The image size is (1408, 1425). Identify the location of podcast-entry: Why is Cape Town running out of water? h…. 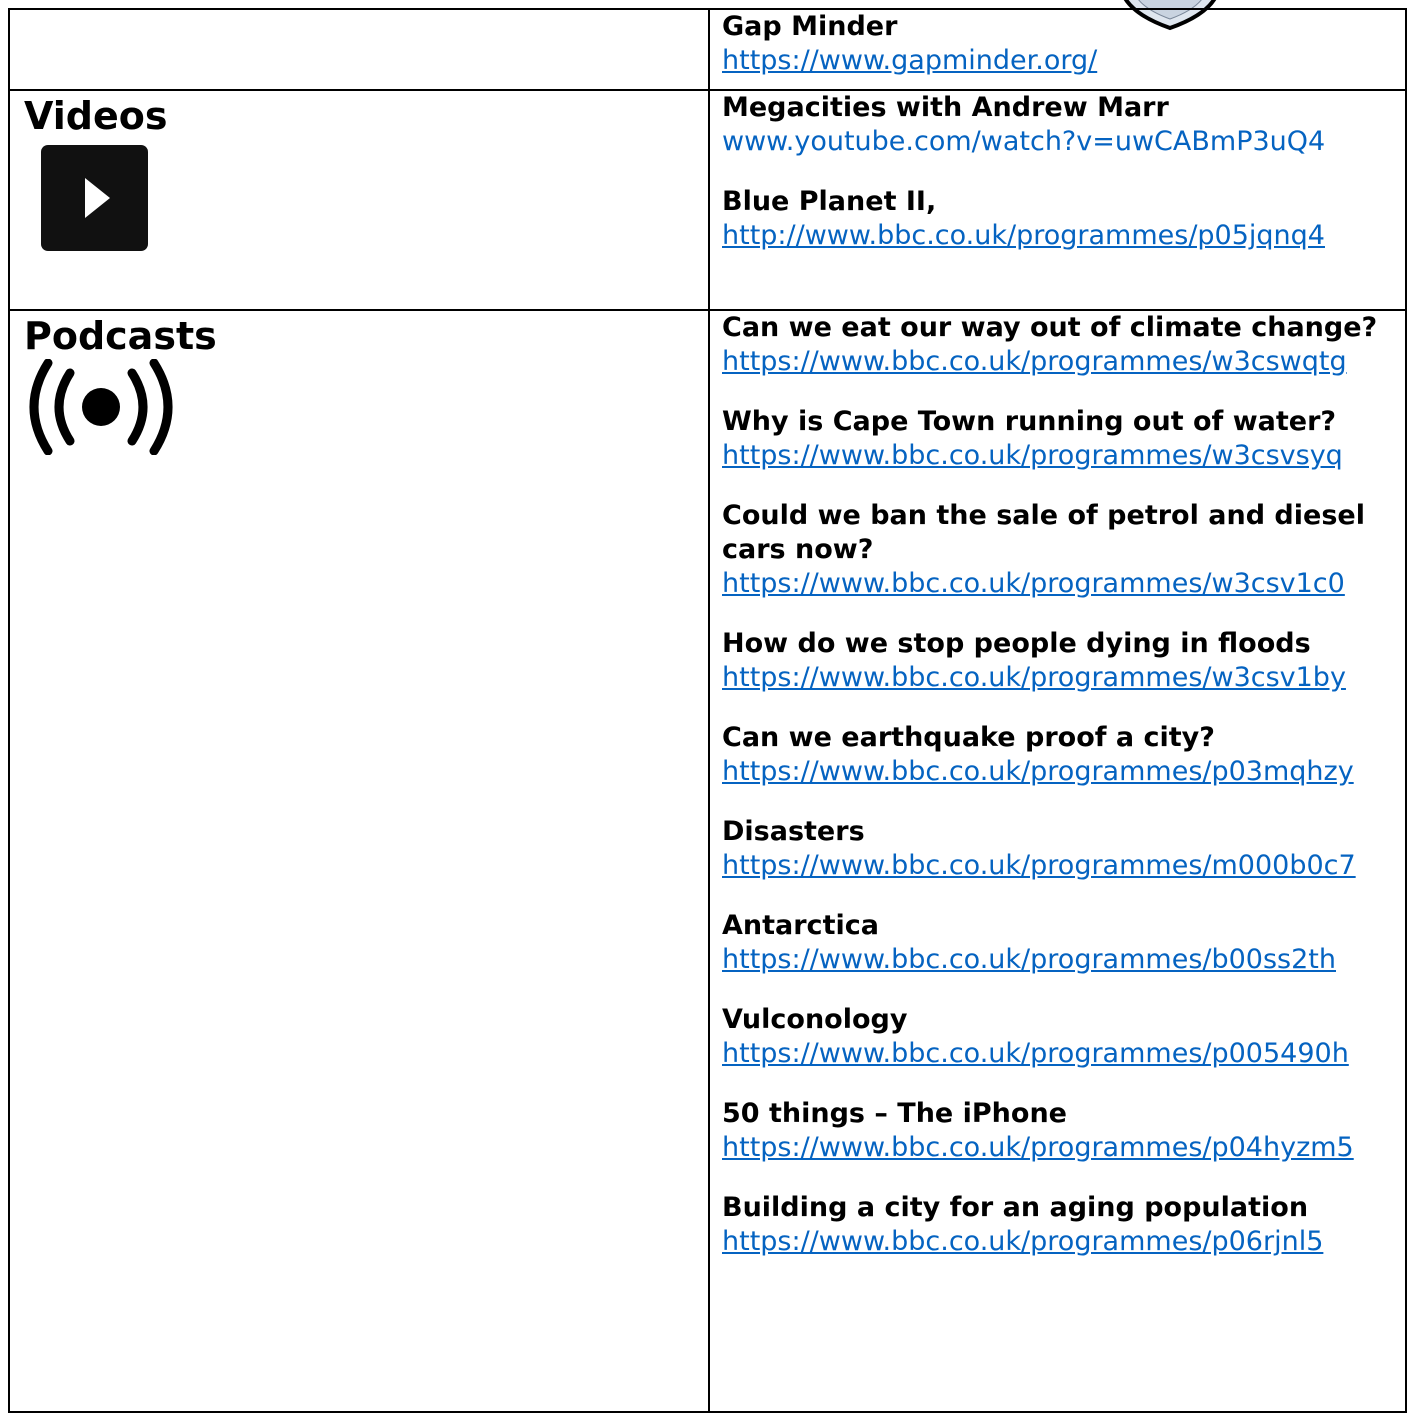
(1063, 439).